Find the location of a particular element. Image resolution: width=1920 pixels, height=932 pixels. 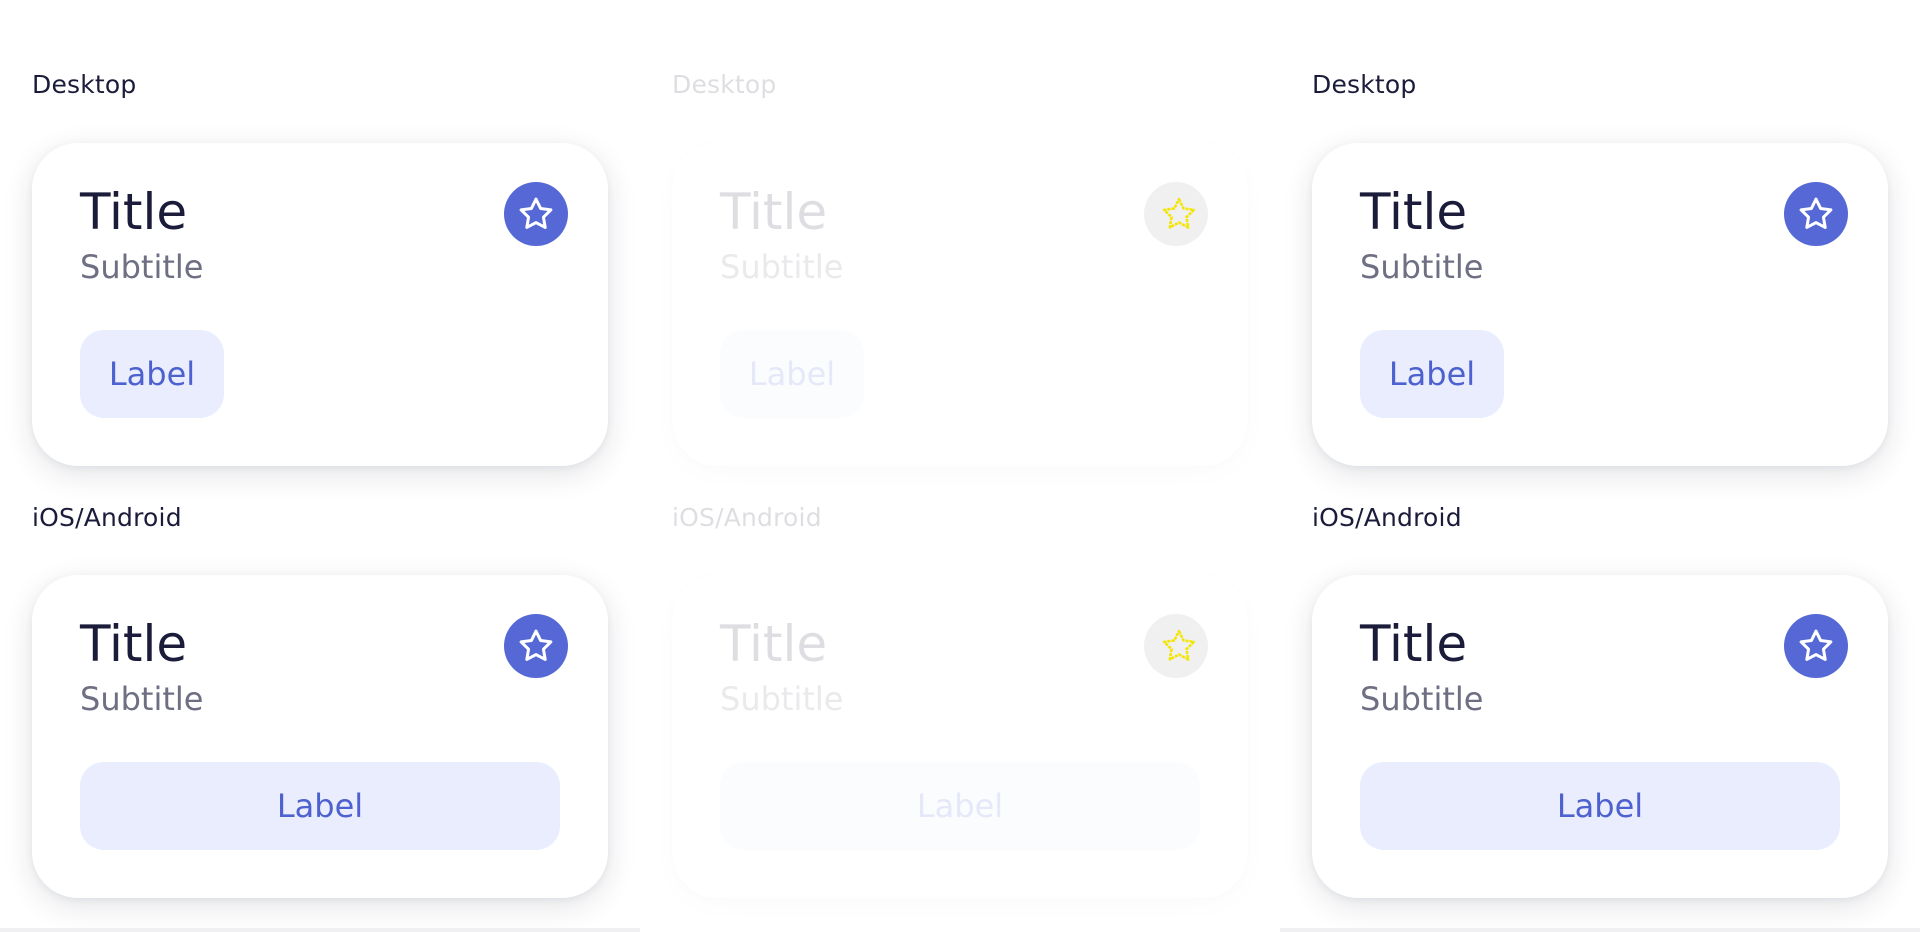

label-button-disabled: Label is located at coordinates (792, 374).